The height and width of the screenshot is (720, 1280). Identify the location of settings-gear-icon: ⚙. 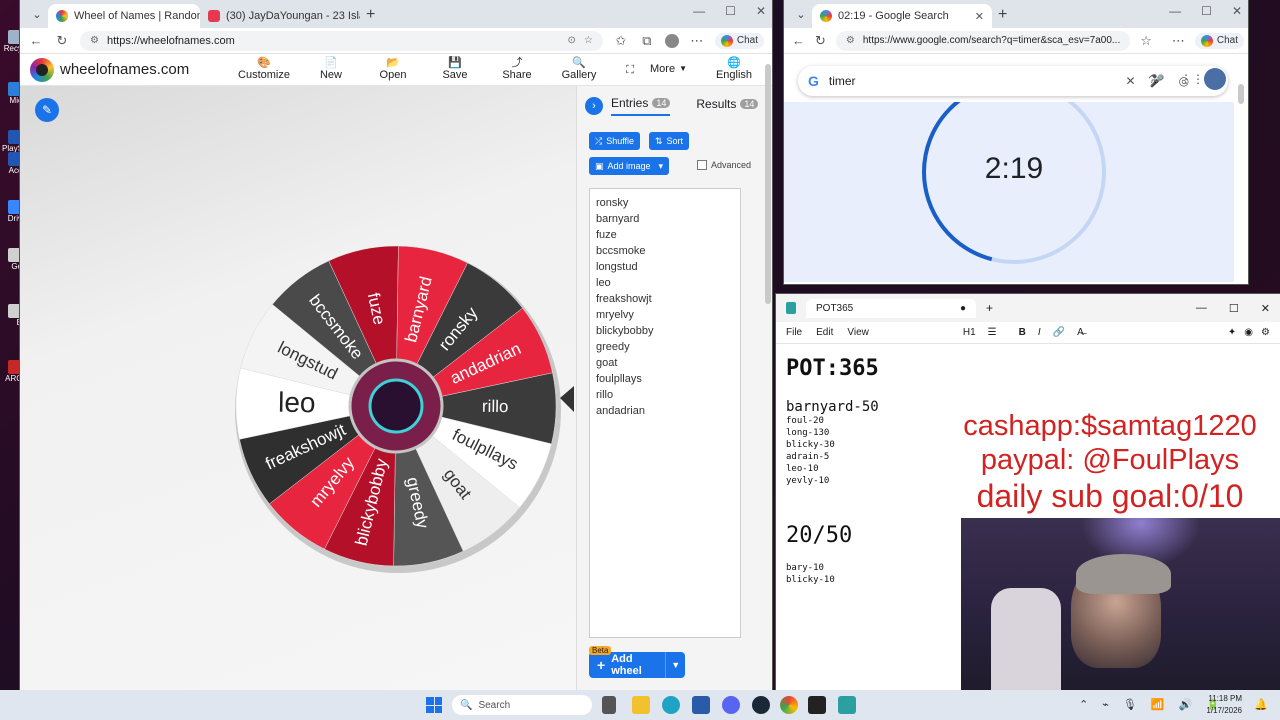
(1265, 332).